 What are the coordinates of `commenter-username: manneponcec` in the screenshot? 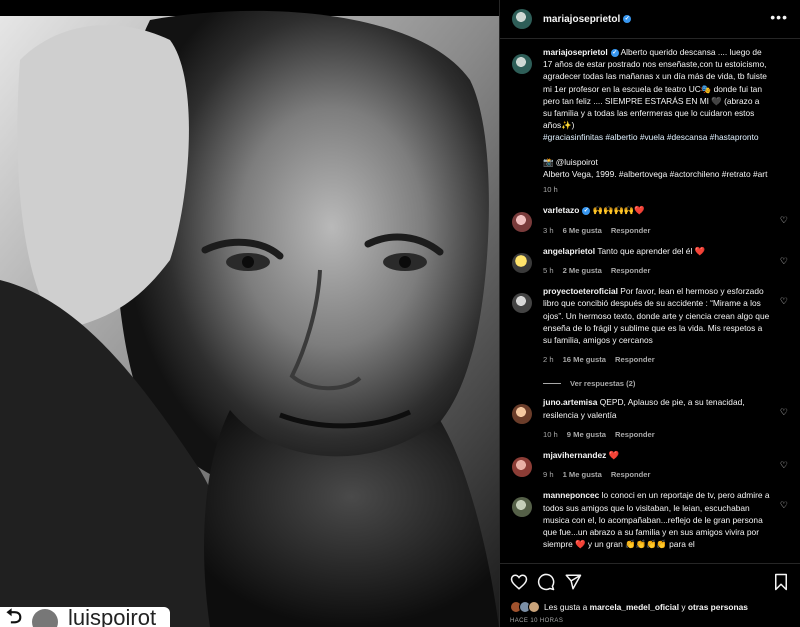 It's located at (571, 495).